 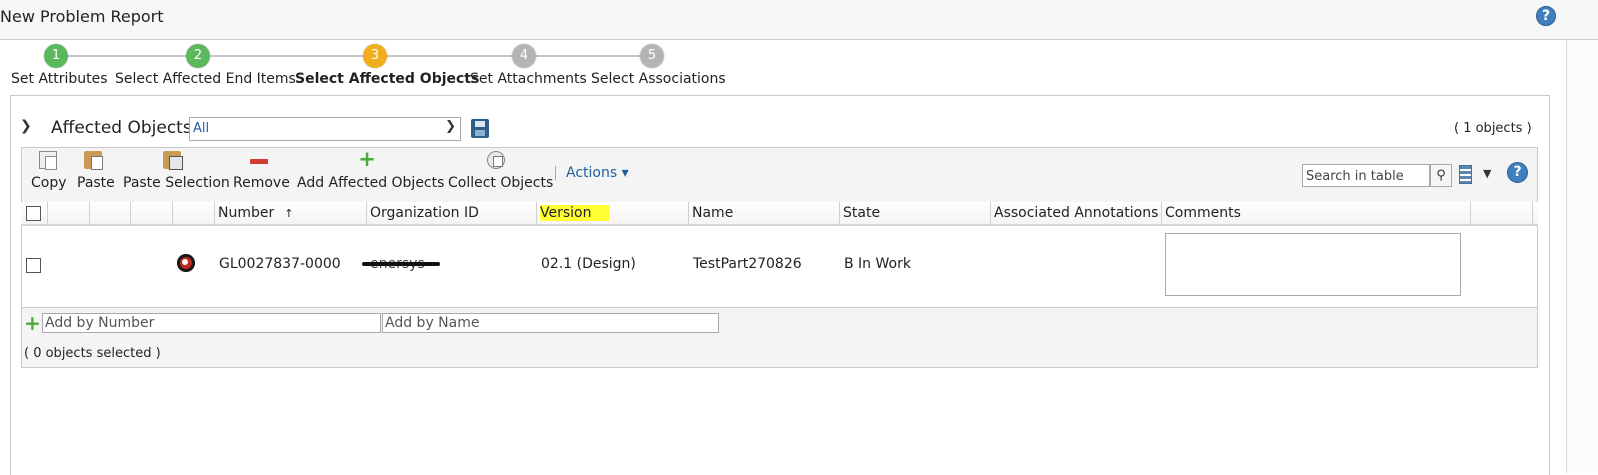 What do you see at coordinates (1517, 172) in the screenshot?
I see `table-help-icon: ?` at bounding box center [1517, 172].